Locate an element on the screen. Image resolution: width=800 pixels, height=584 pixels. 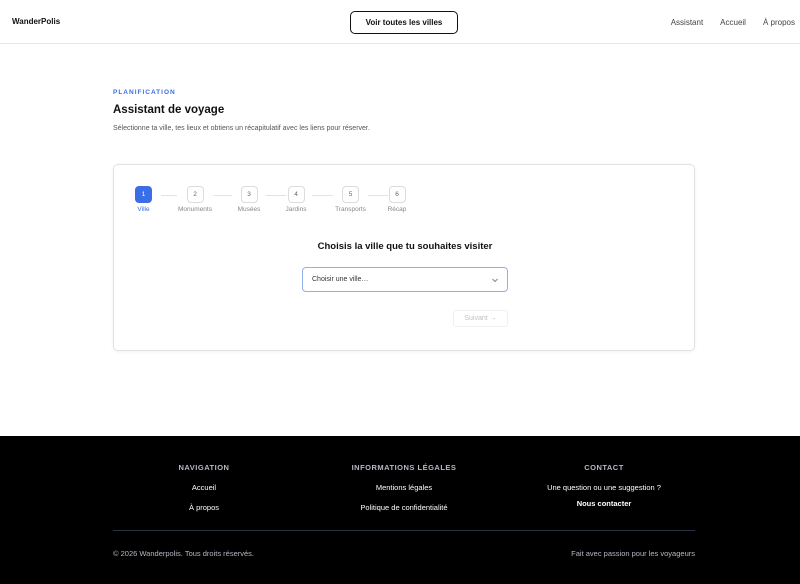
footer-legal-heading: INFORMATIONS LÉGALES is located at coordinates (404, 467).